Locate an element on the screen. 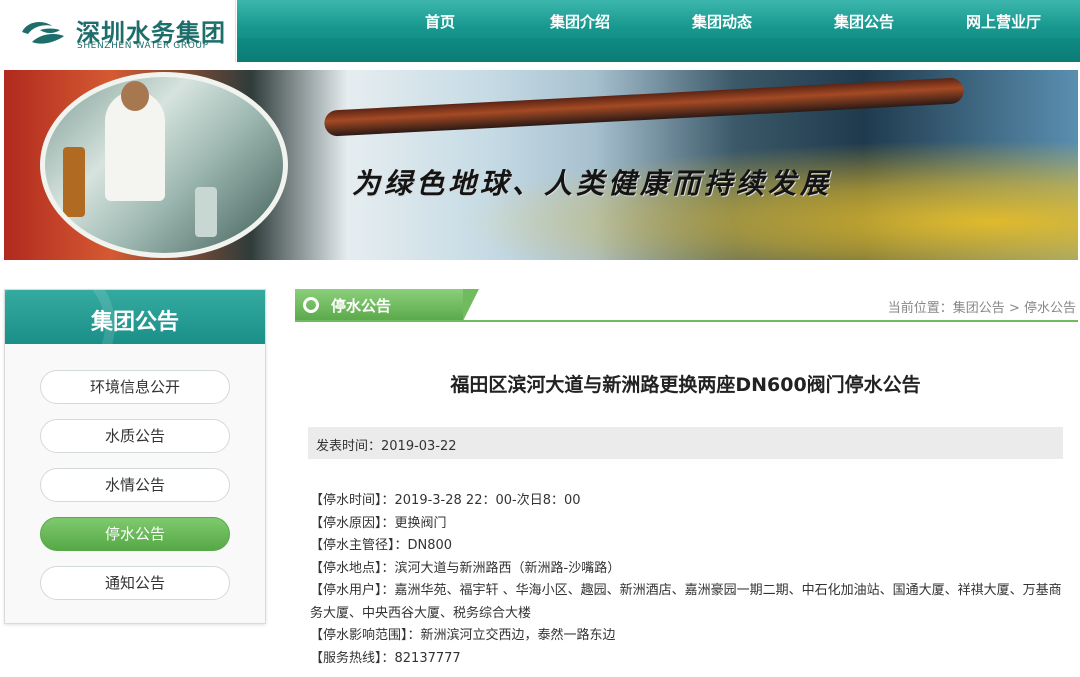 The width and height of the screenshot is (1080, 677). logo-english-name: SHENZHEN WATER GROUP is located at coordinates (143, 46).